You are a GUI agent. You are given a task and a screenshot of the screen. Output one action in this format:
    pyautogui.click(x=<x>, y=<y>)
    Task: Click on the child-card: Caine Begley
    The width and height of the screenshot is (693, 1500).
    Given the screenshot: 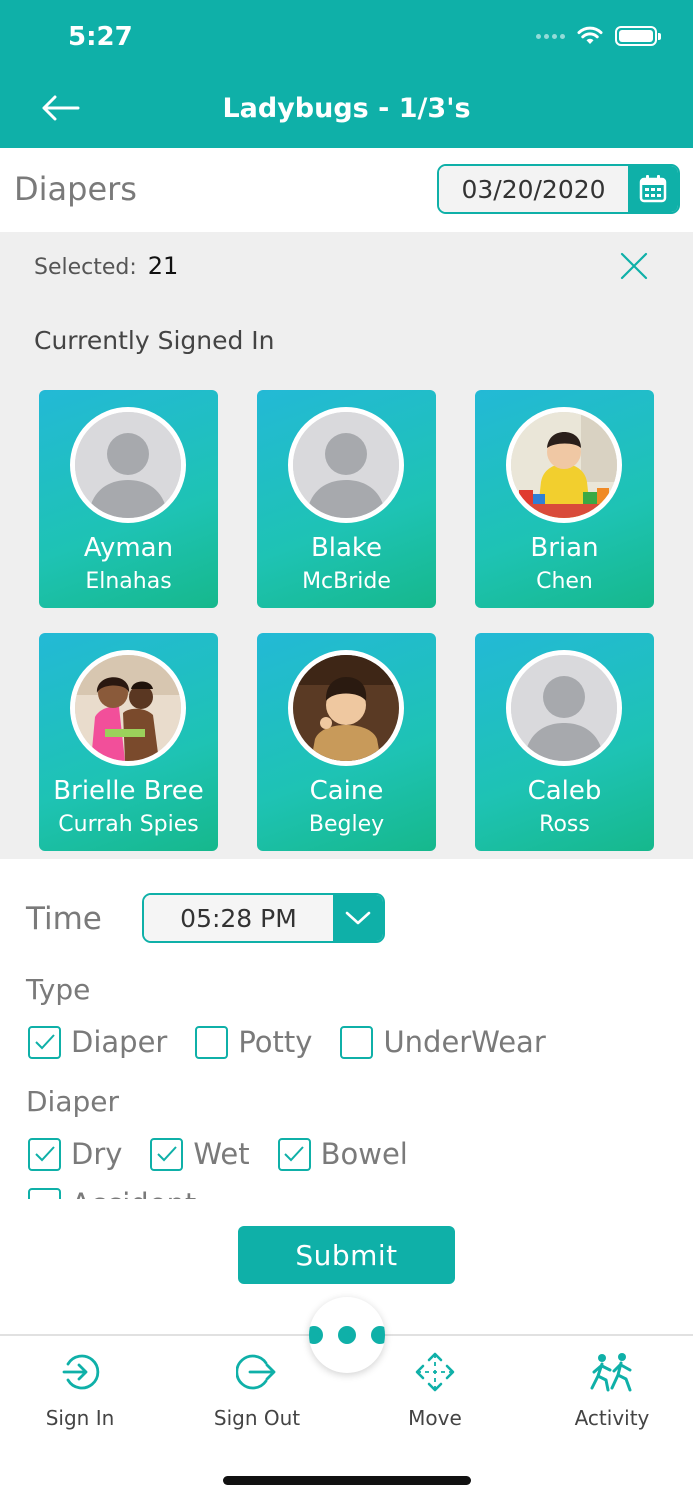 What is the action you would take?
    pyautogui.click(x=346, y=742)
    